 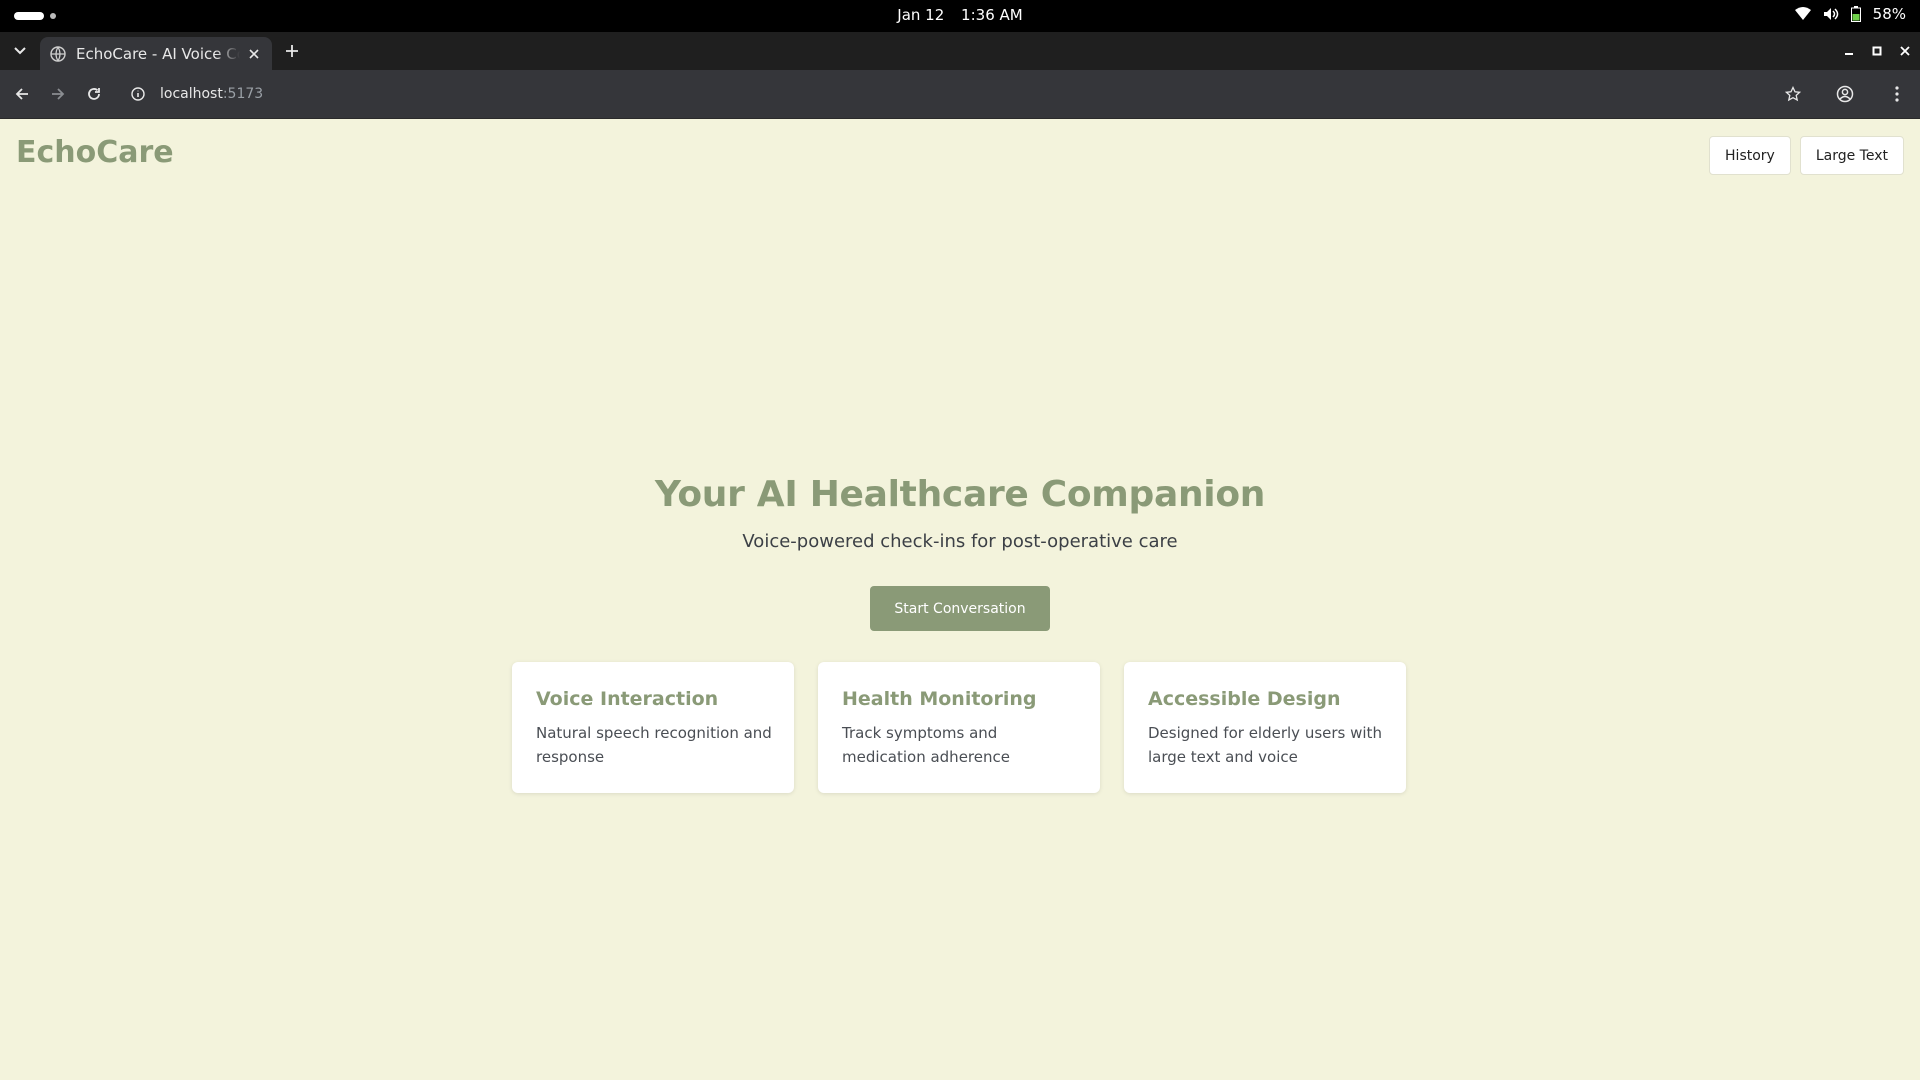 What do you see at coordinates (1855, 14) in the screenshot?
I see `battery-icon` at bounding box center [1855, 14].